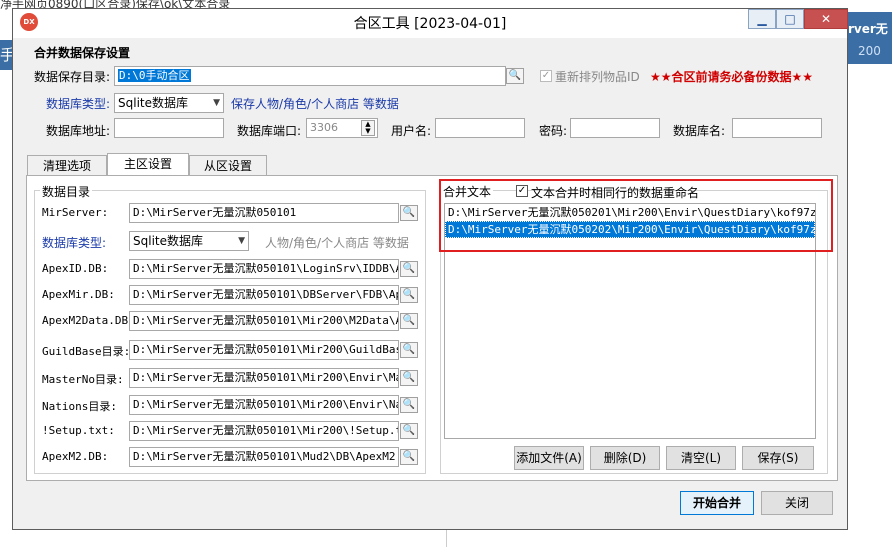 The image size is (892, 547). I want to click on db-port-label: 数据库端口:, so click(269, 131).